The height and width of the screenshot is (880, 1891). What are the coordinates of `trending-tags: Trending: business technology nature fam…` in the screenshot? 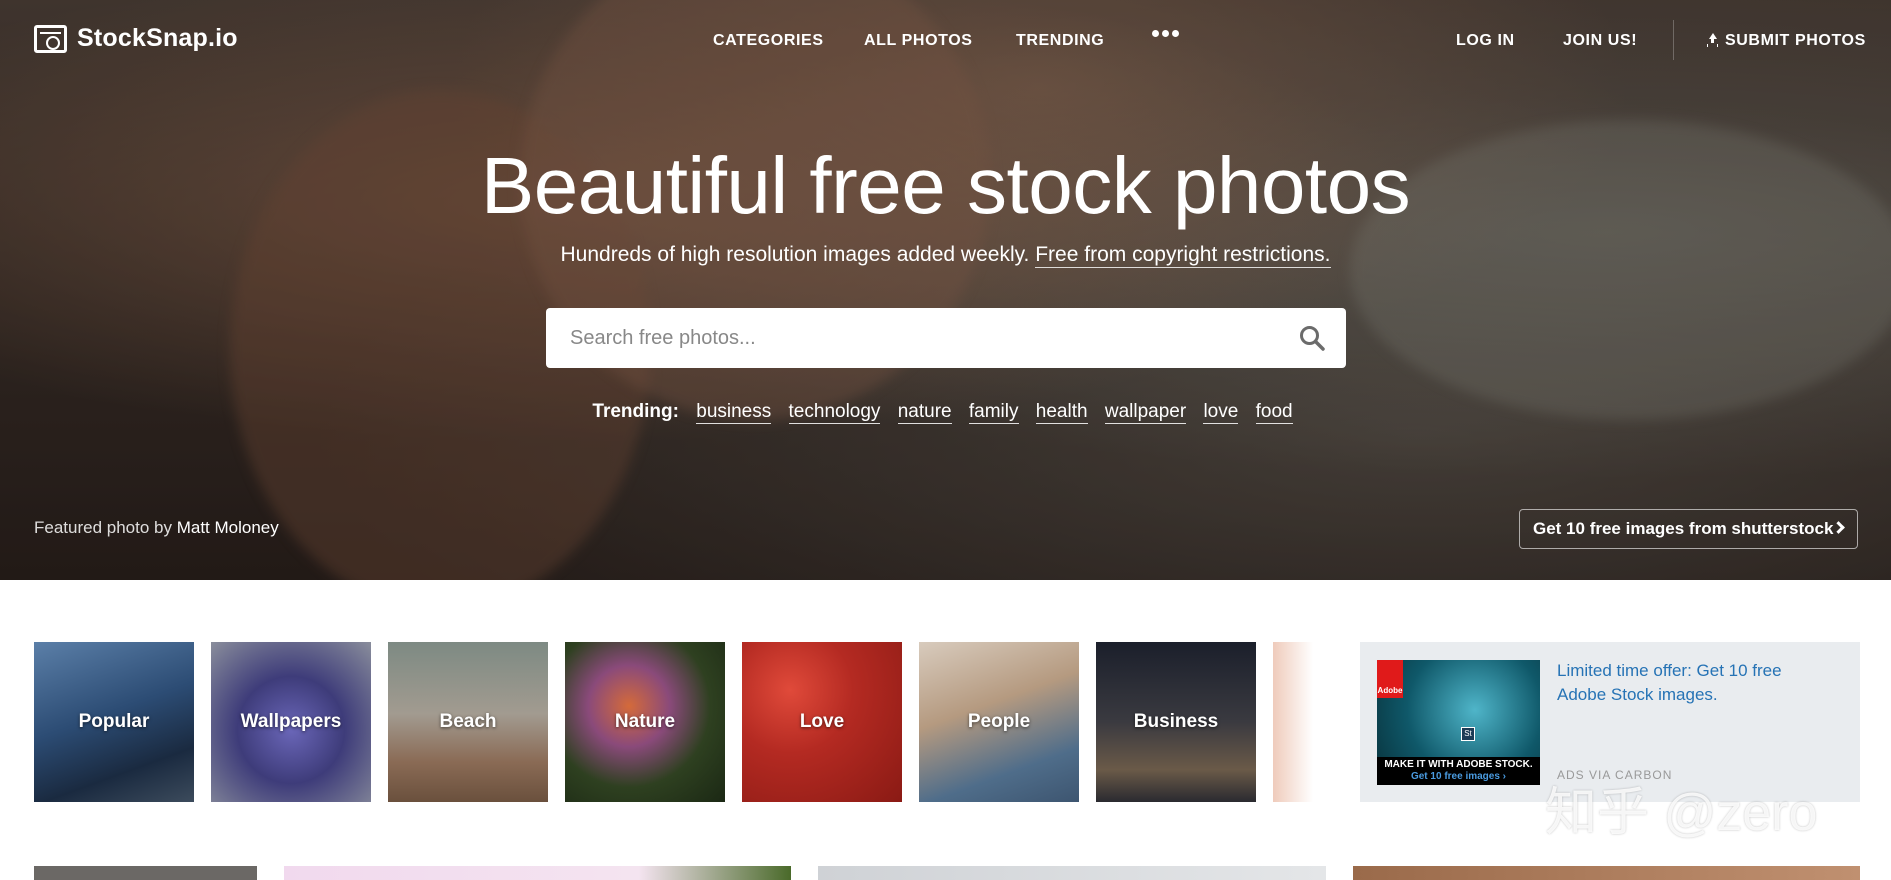 It's located at (945, 412).